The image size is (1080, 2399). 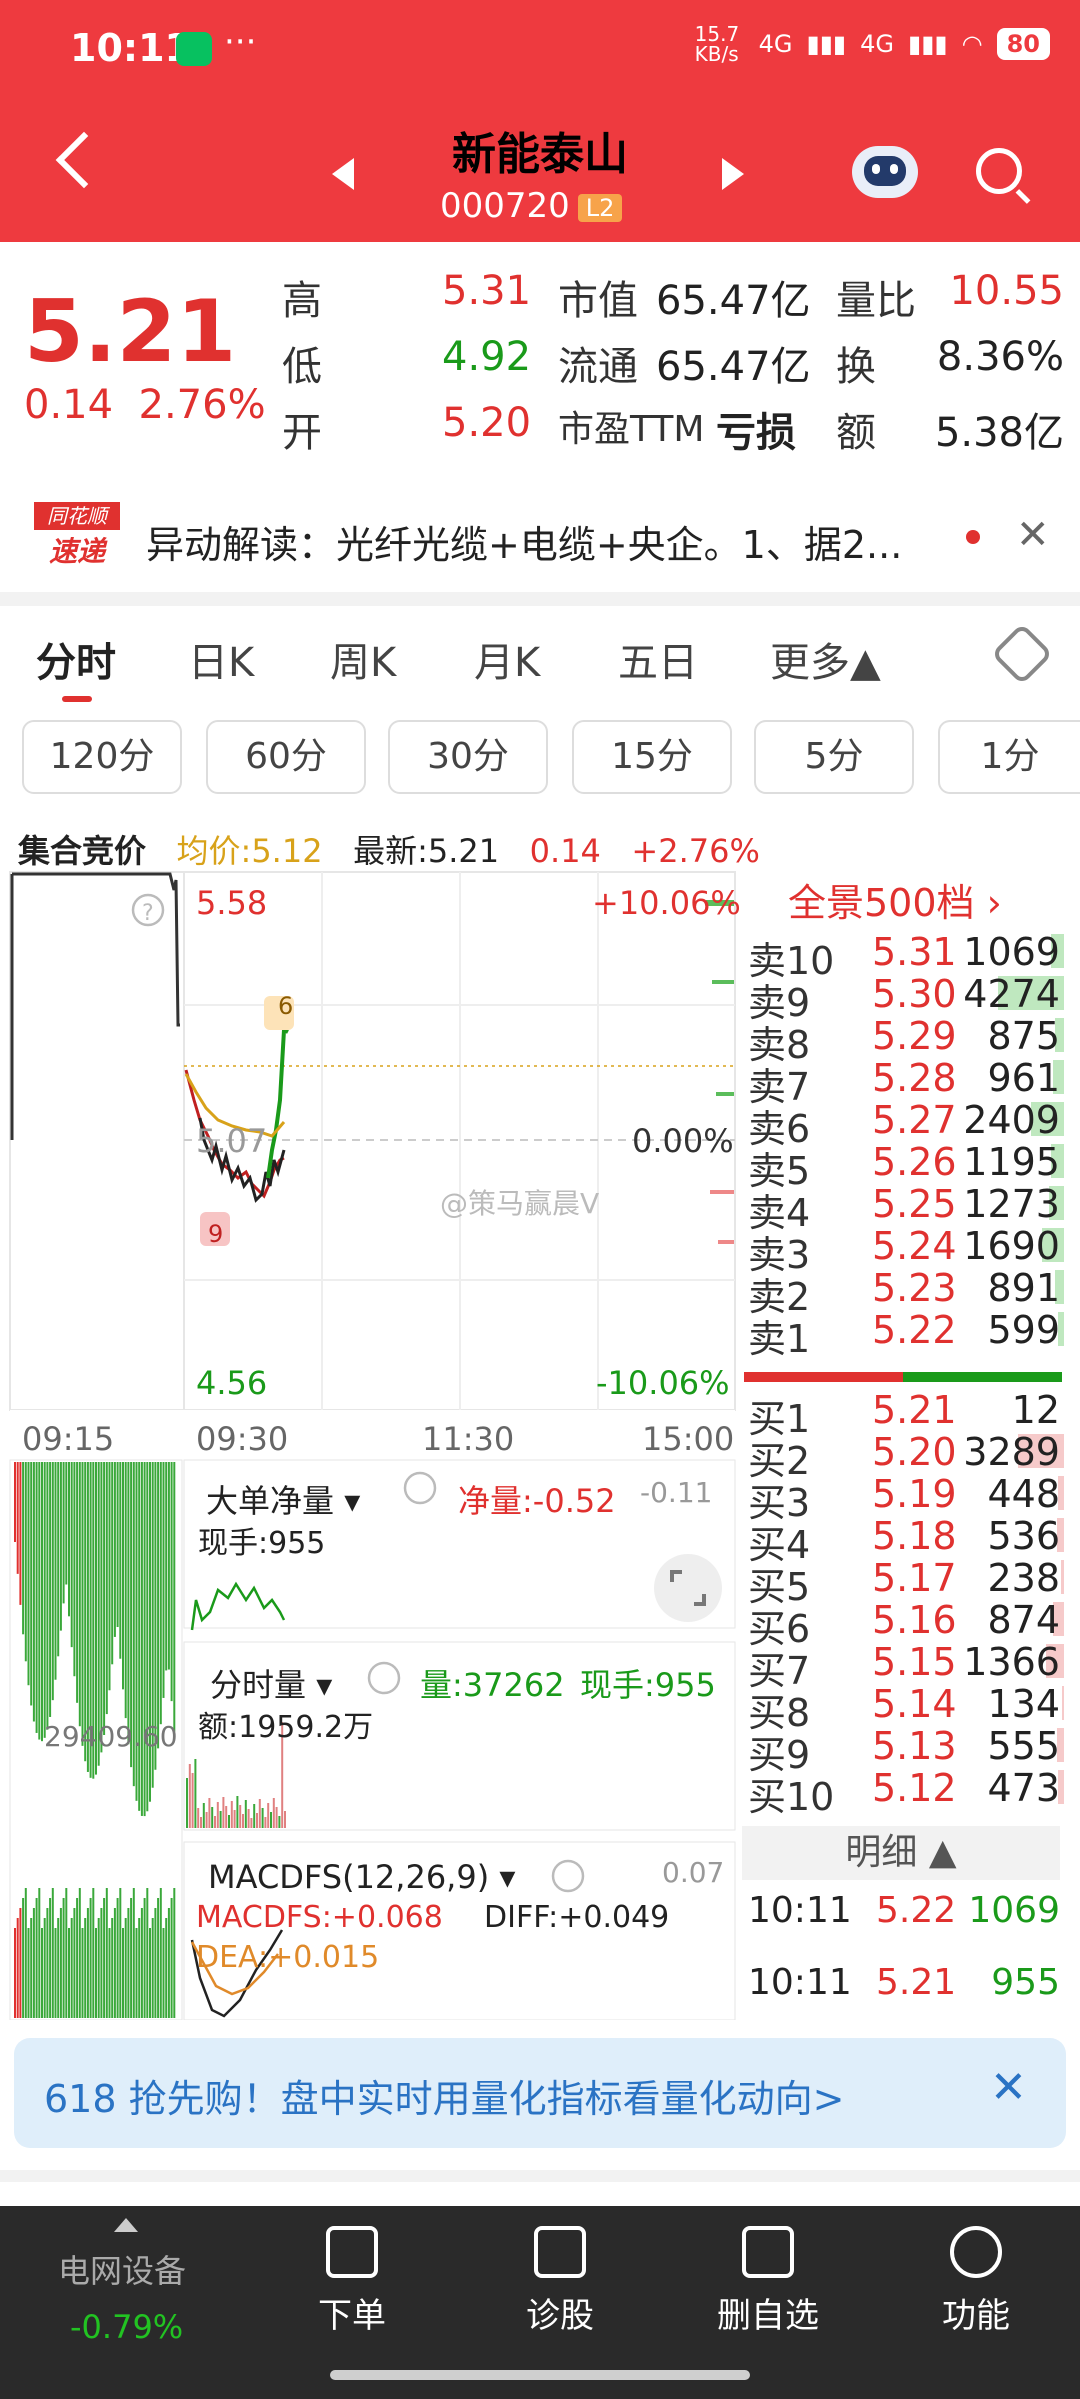 I want to click on period-1min: 1分, so click(x=1009, y=757).